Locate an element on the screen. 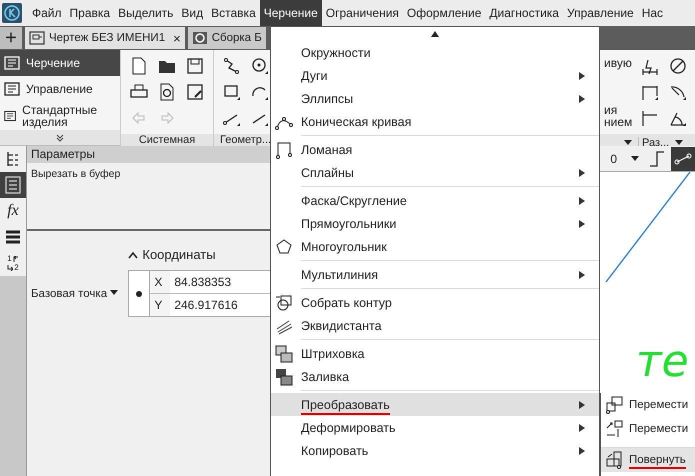  menu-item: Многоугольник is located at coordinates (435, 246).